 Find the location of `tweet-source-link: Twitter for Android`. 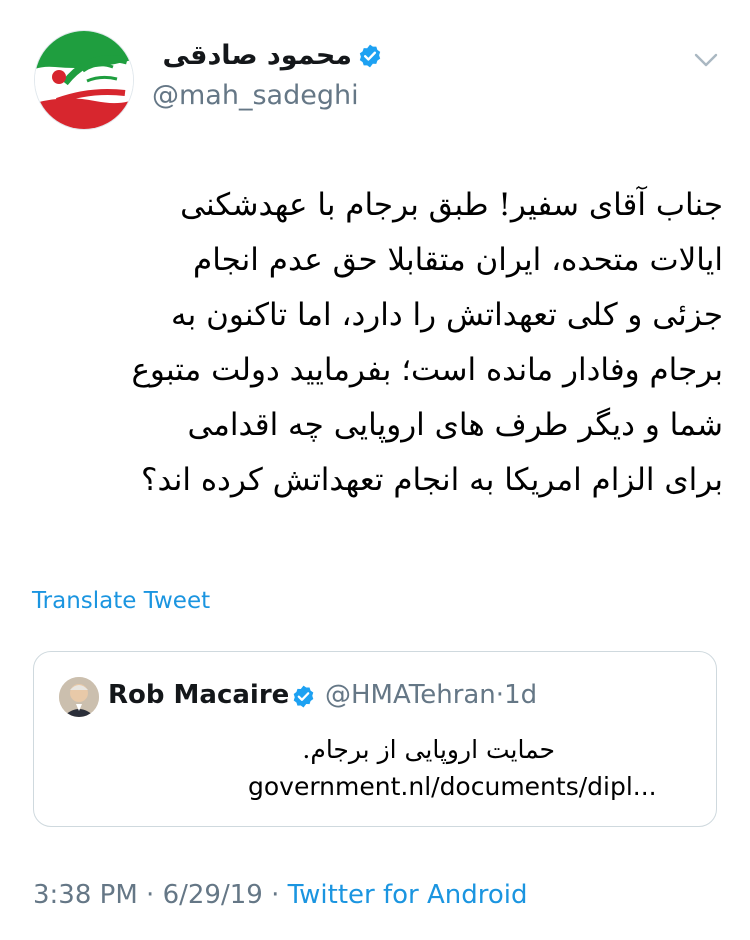

tweet-source-link: Twitter for Android is located at coordinates (408, 895).